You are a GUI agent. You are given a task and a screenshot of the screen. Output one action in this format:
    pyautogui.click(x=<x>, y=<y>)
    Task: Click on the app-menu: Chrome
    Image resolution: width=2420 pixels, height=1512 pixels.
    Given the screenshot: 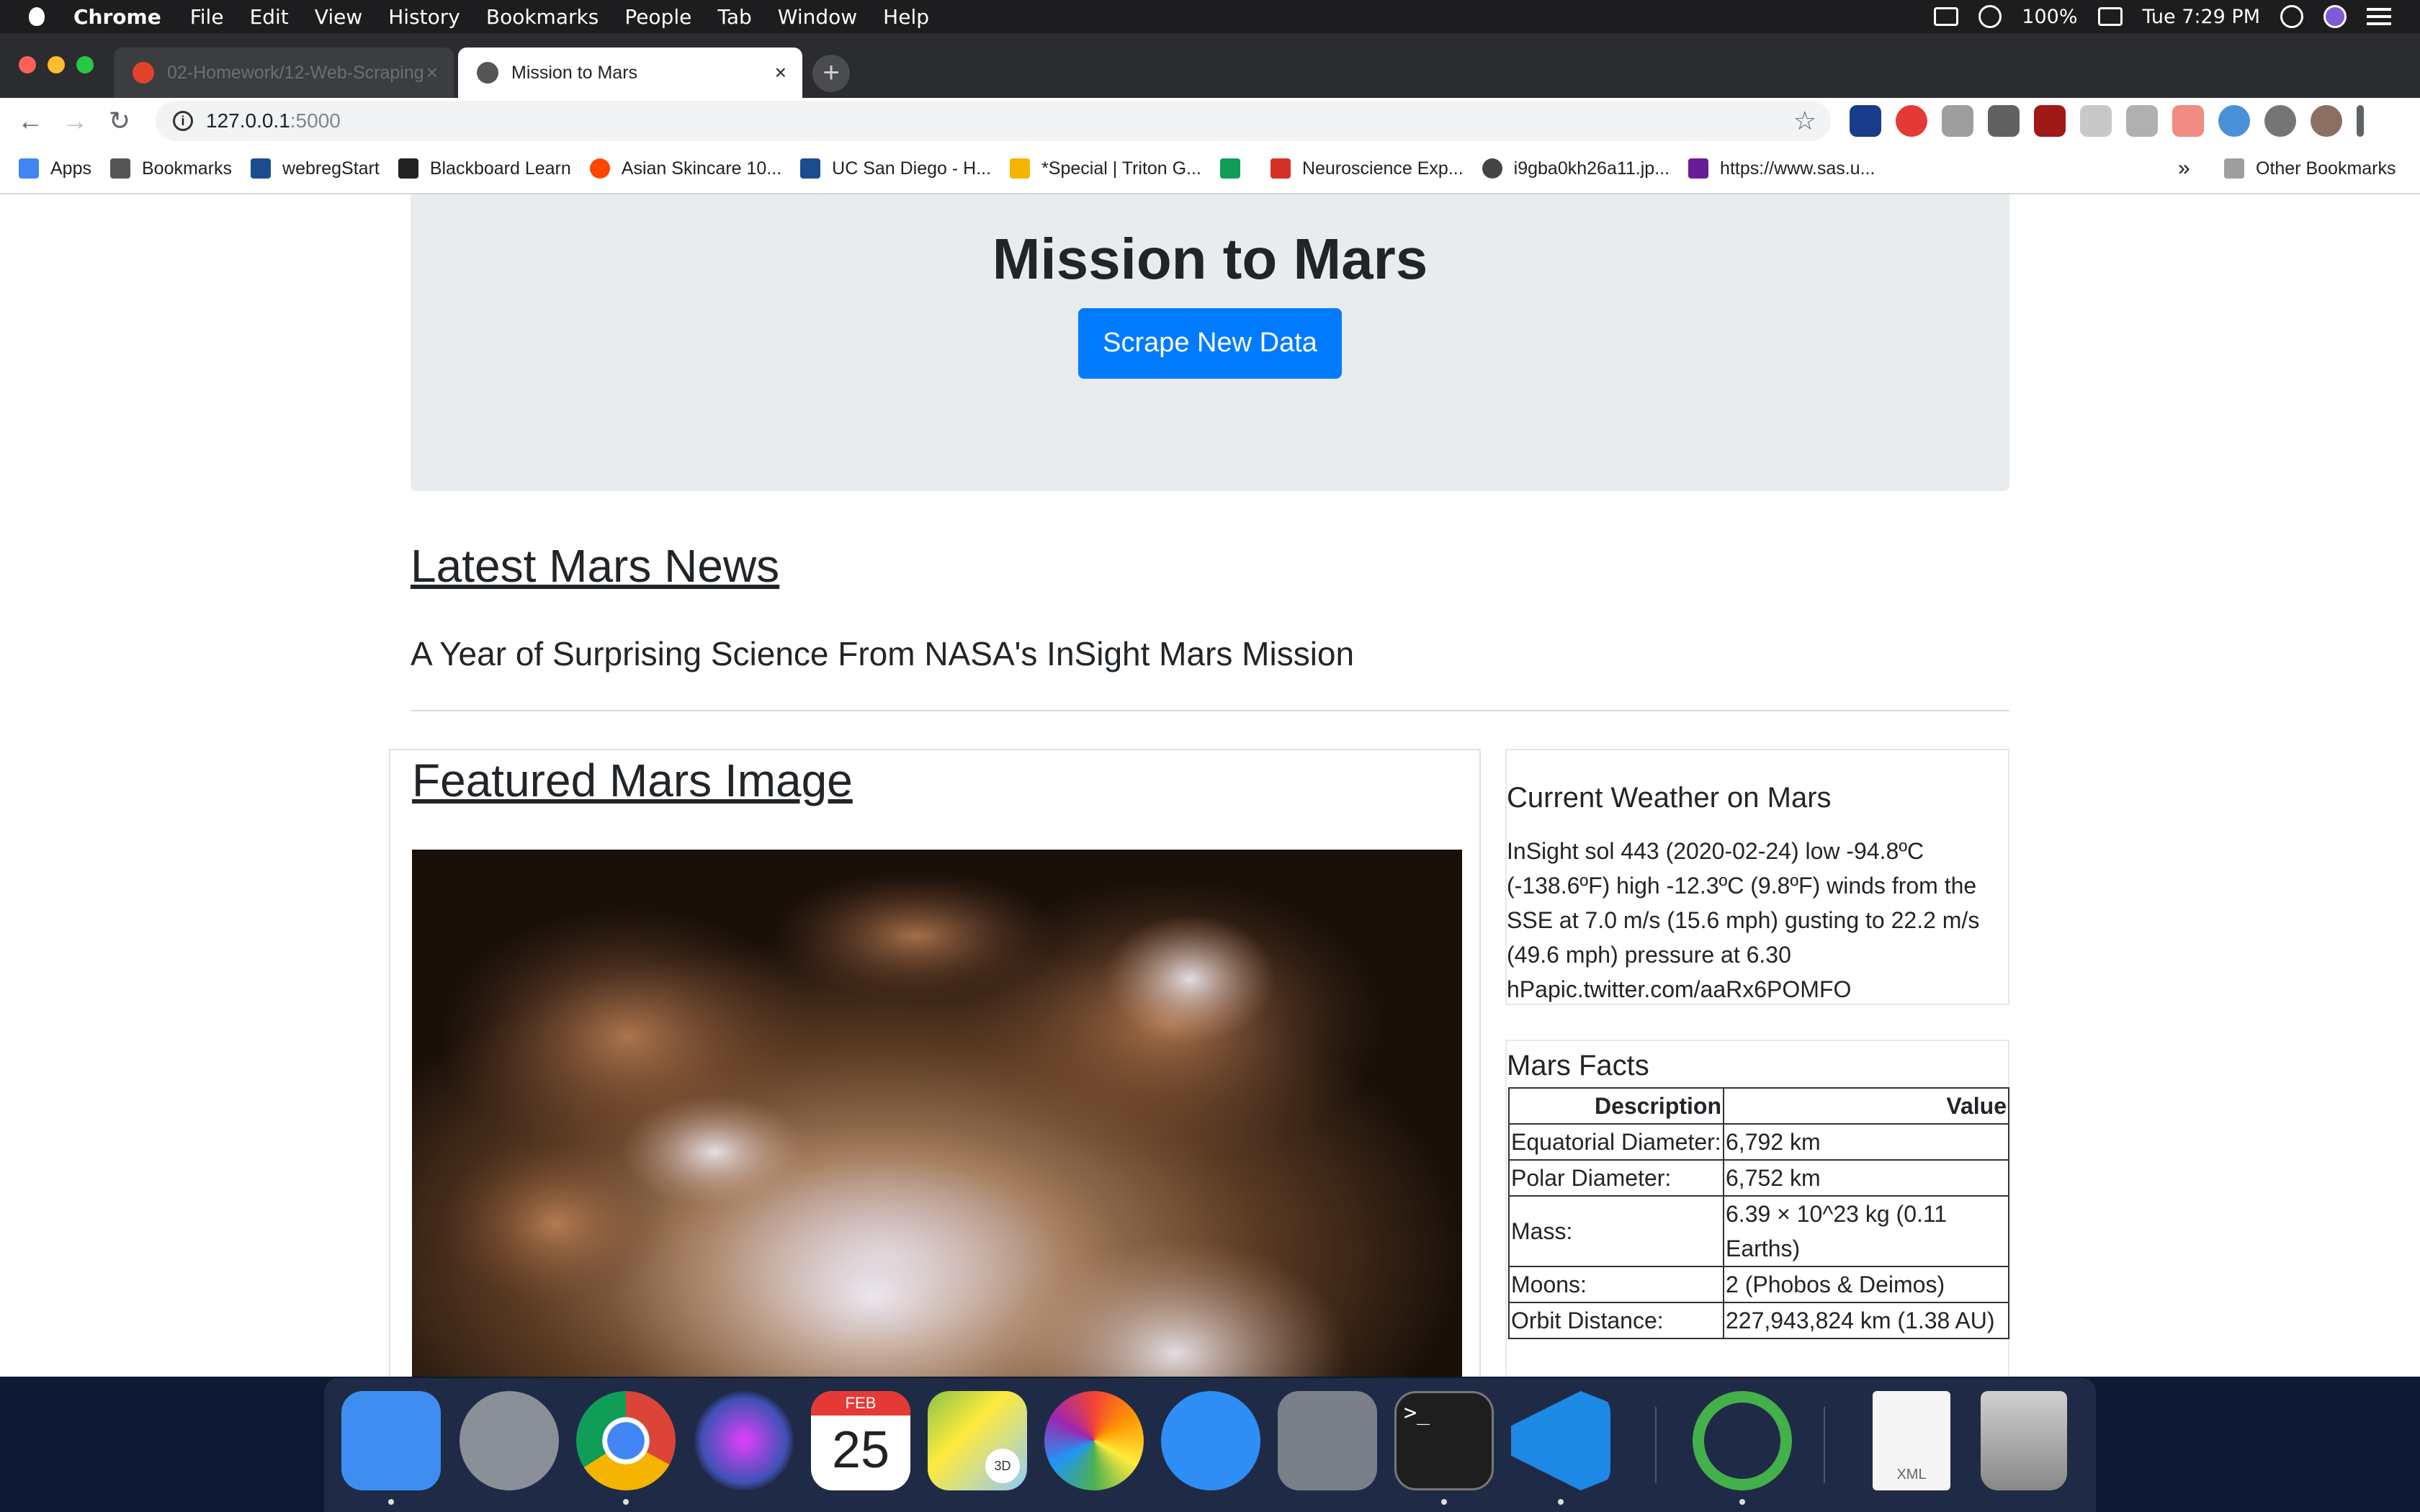 What is the action you would take?
    pyautogui.click(x=117, y=17)
    